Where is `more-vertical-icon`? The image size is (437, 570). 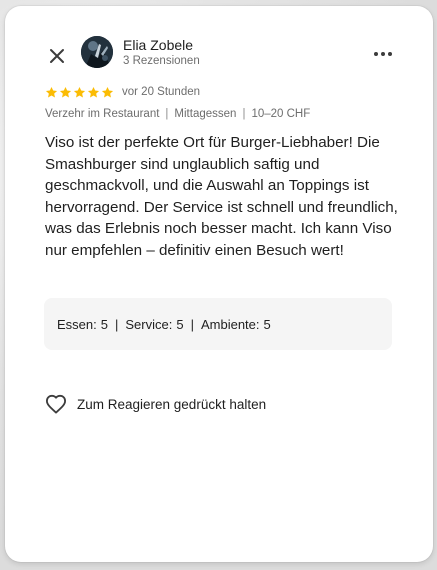 more-vertical-icon is located at coordinates (383, 54).